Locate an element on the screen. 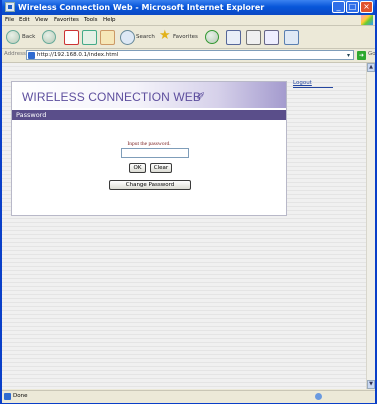 This screenshot has height=404, width=377. menu-help: Help is located at coordinates (109, 20).